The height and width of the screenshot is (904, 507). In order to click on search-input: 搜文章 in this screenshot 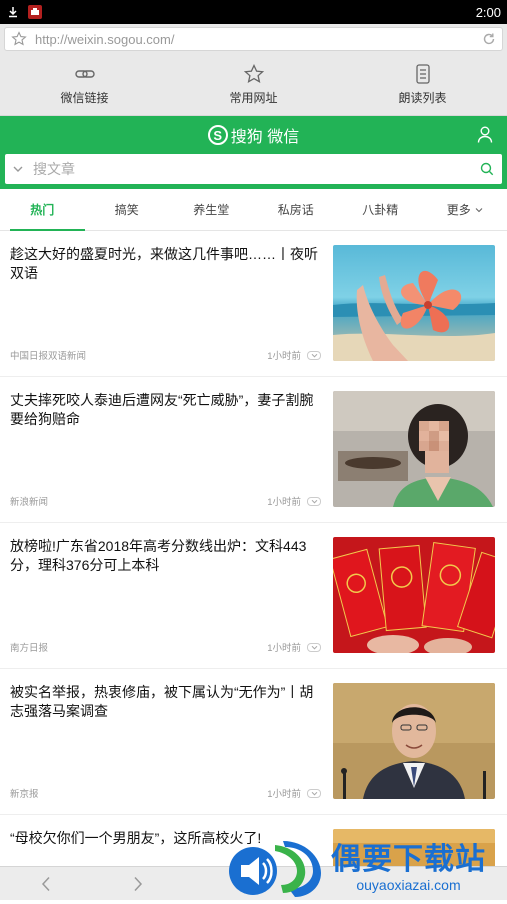, I will do `click(253, 169)`.